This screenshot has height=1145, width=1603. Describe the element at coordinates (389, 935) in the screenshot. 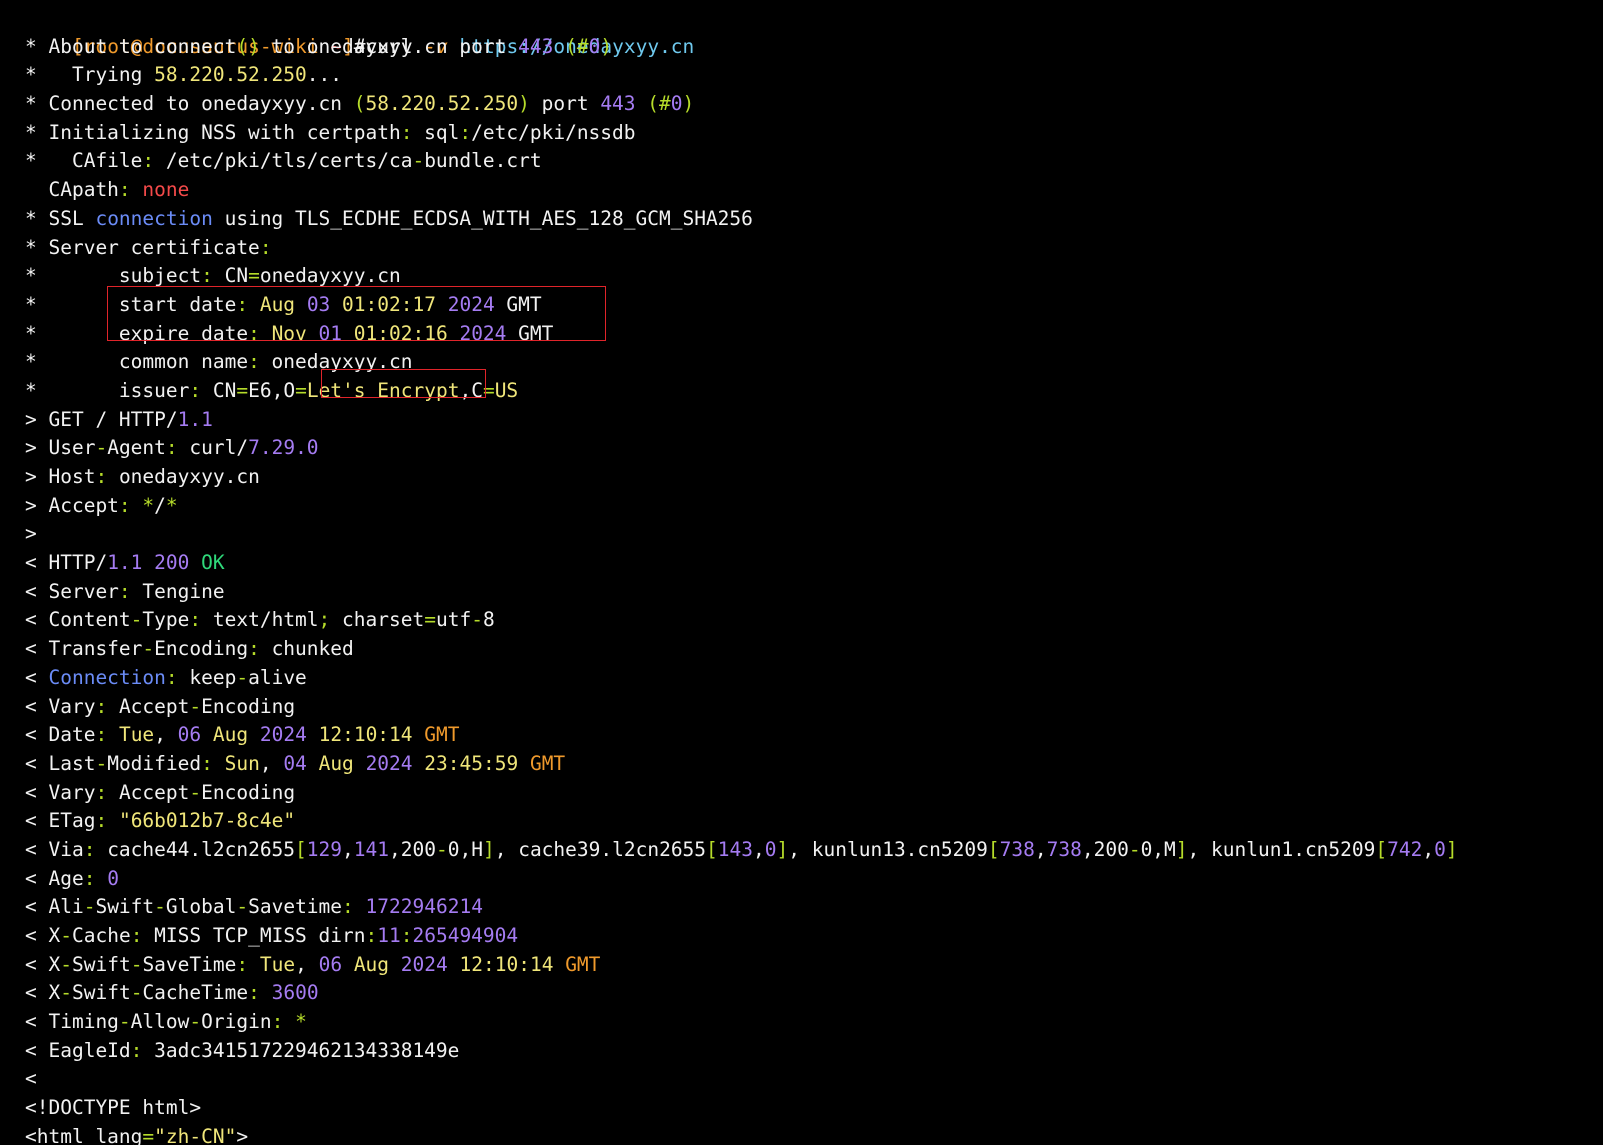

I see `output-segment: 11` at that location.